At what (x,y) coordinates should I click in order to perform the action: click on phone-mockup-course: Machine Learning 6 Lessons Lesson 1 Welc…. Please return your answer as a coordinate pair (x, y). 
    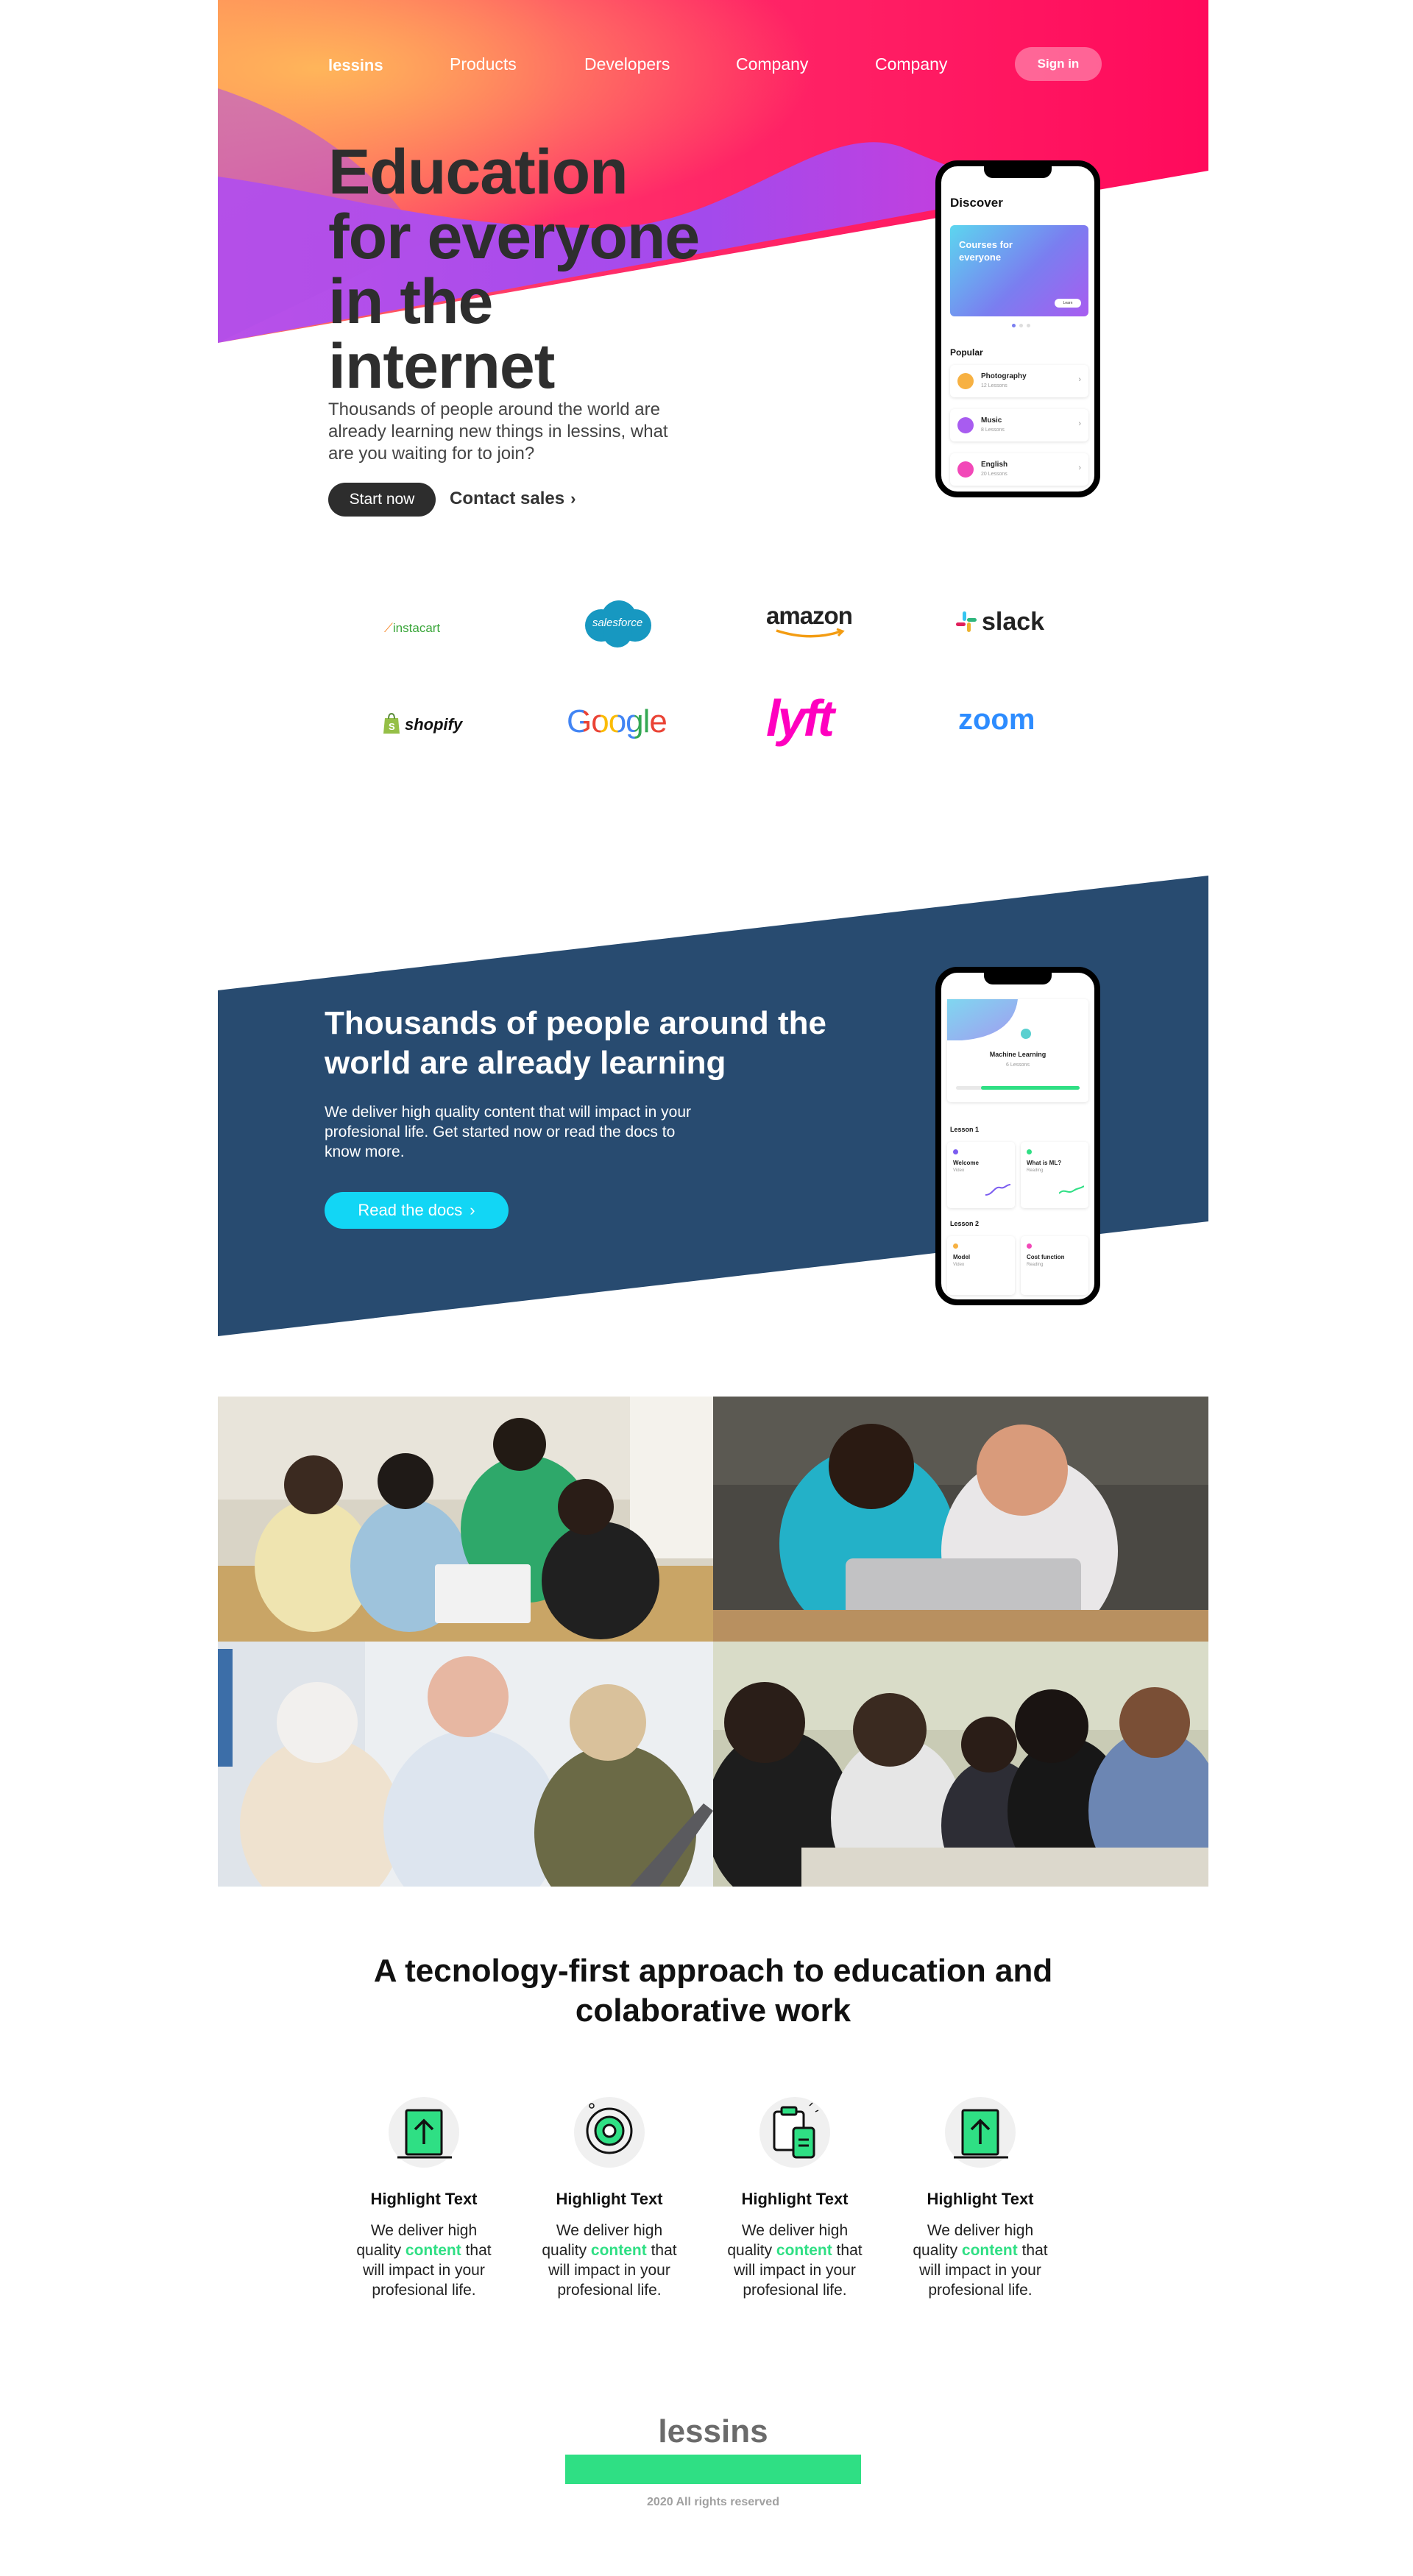
    Looking at the image, I should click on (1017, 1136).